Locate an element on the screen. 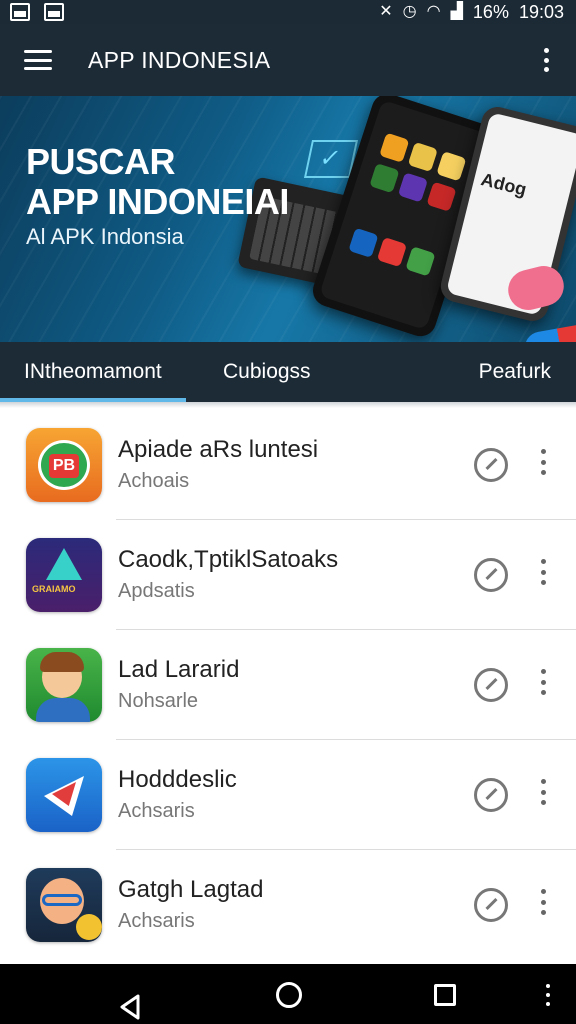  back-icon is located at coordinates (129, 1001).